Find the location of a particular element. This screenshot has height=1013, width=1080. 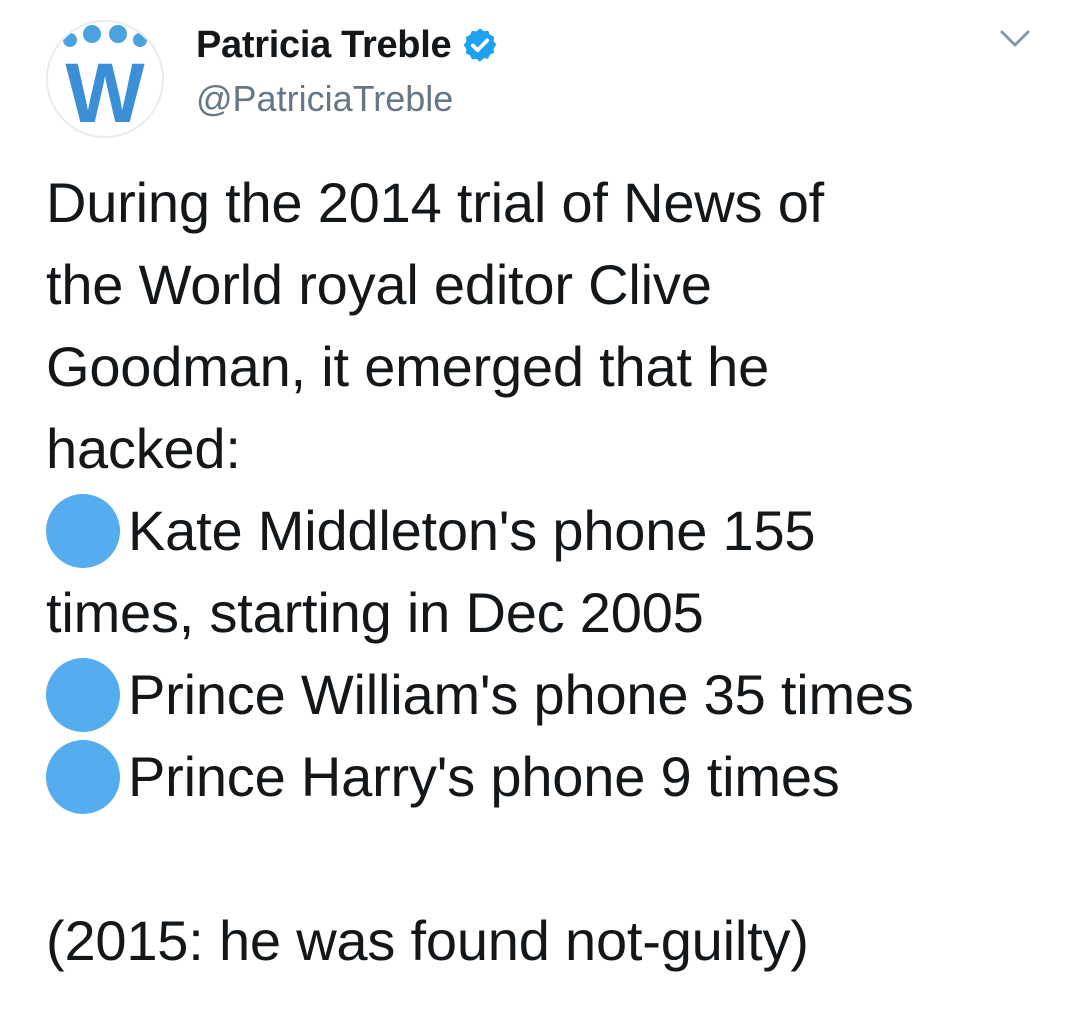

avatar-logo-icon: W is located at coordinates (105, 80).